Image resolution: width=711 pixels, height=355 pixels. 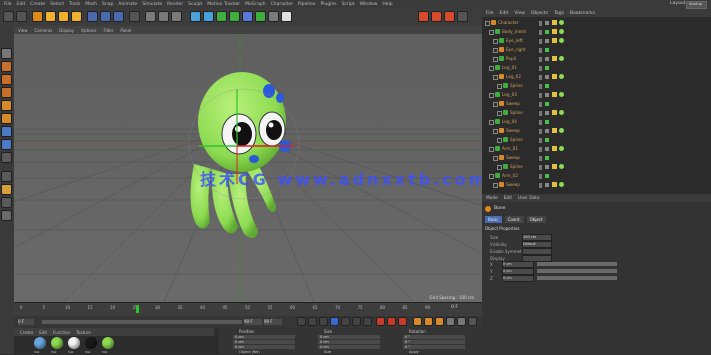 What do you see at coordinates (247, 16) in the screenshot?
I see `deformer-icon` at bounding box center [247, 16].